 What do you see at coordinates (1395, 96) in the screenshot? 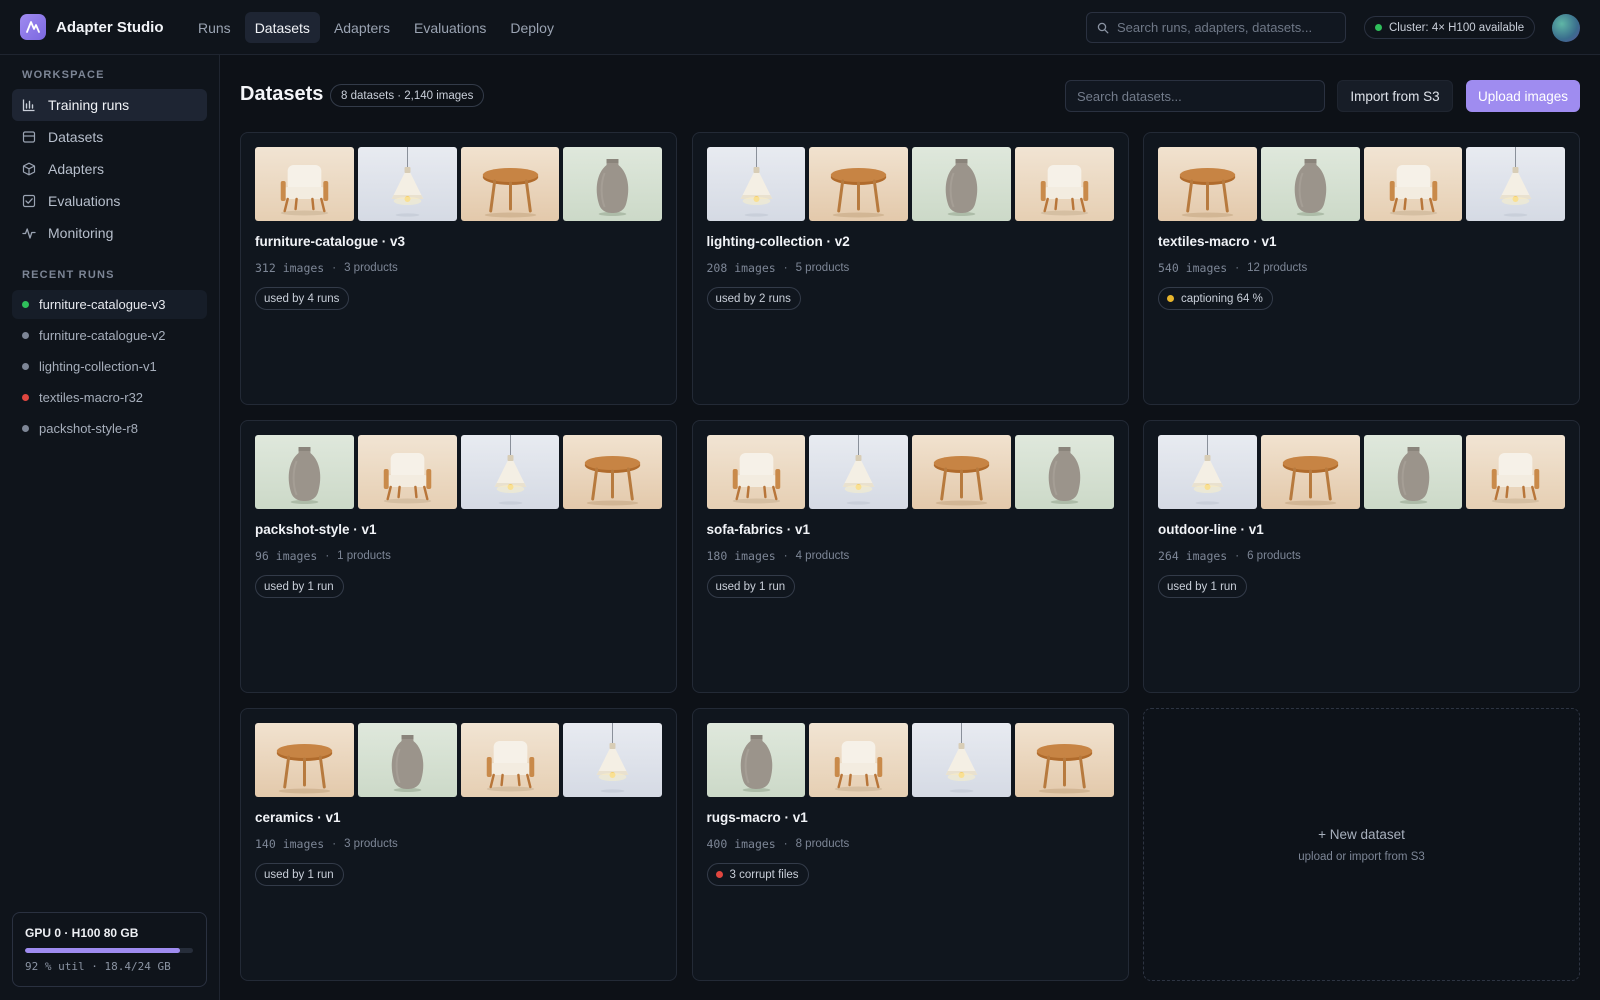
I see `import-from-s3-button: Import from S3` at bounding box center [1395, 96].